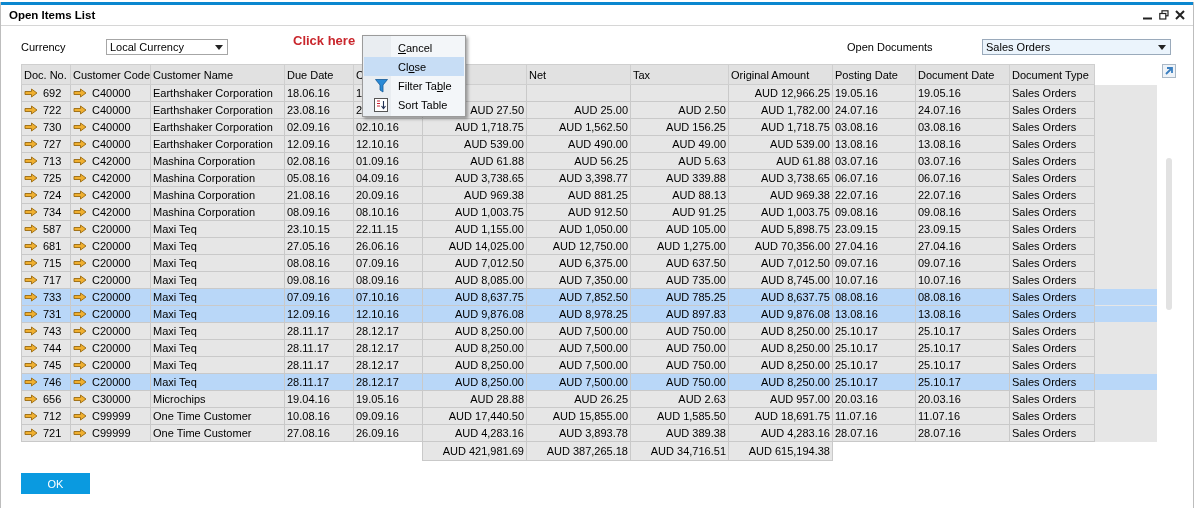 The width and height of the screenshot is (1194, 508). I want to click on menu-item: Close, so click(414, 66).